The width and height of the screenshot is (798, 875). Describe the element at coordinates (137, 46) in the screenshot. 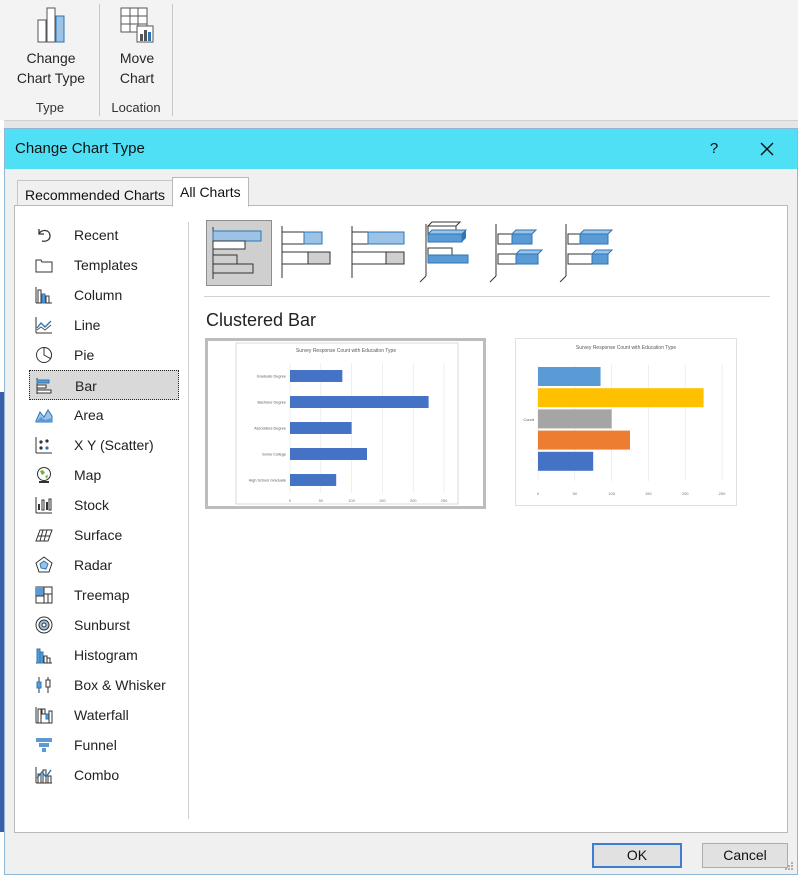

I see `move-chart-button: Move Chart` at that location.